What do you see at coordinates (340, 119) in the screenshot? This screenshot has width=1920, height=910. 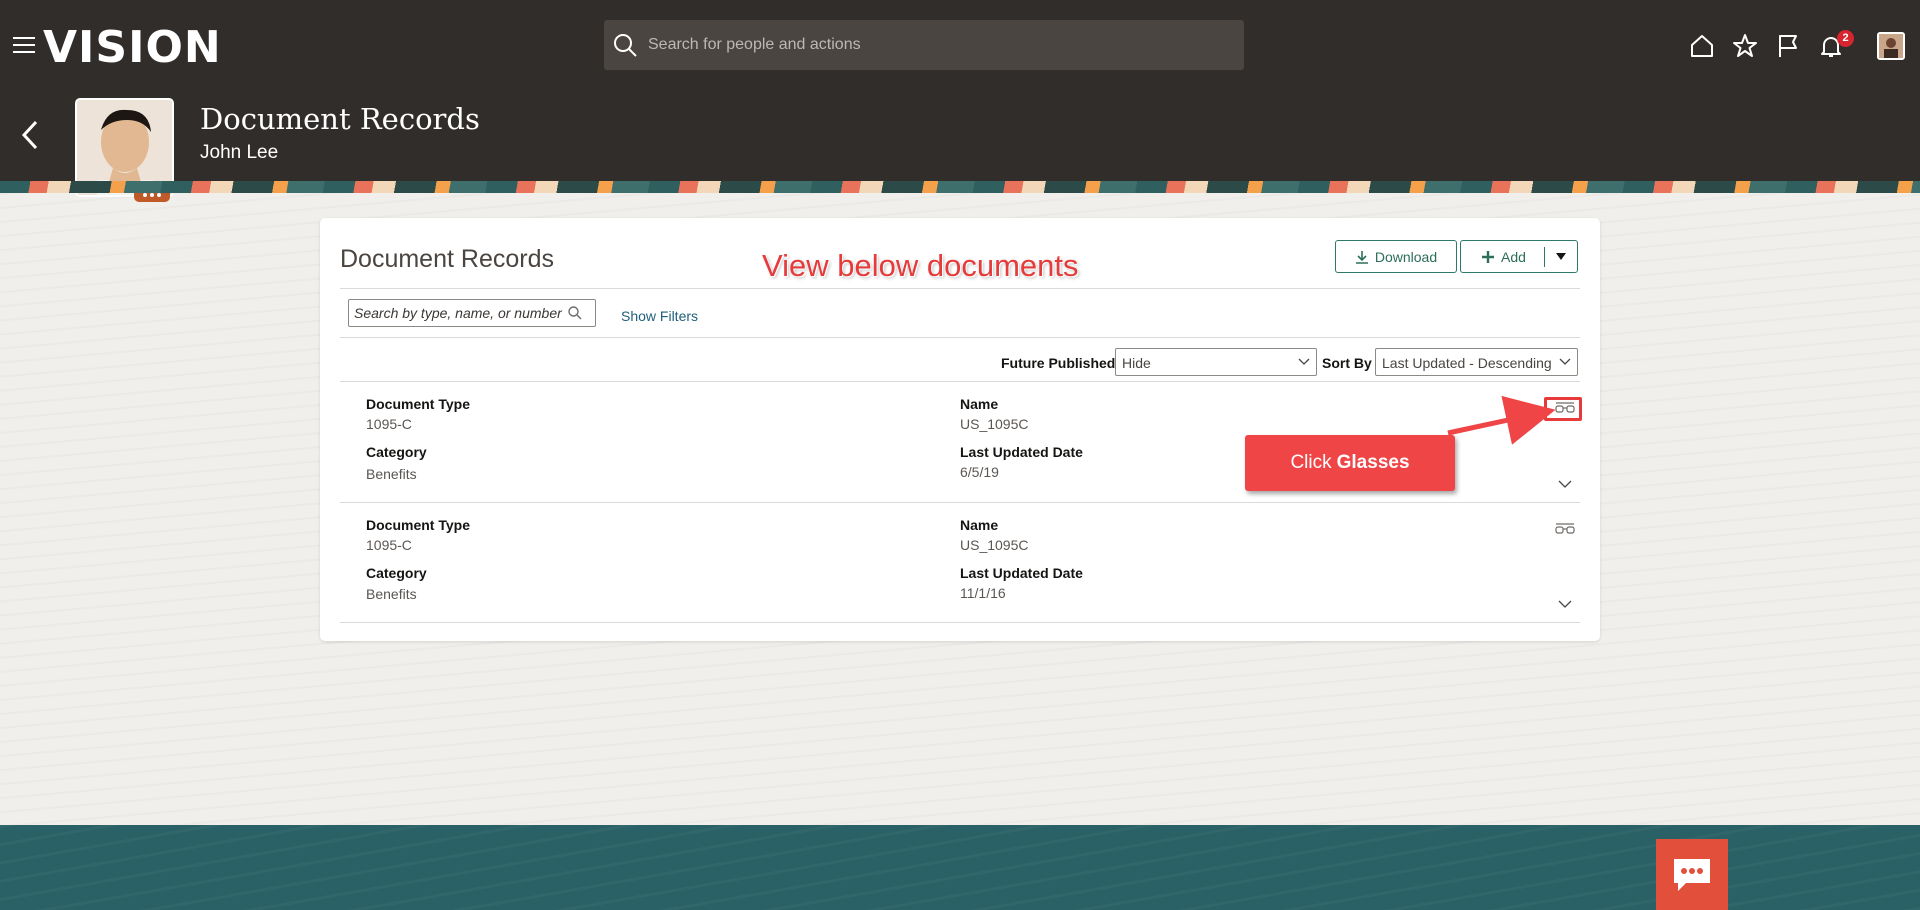 I see `page-title: Document Records` at bounding box center [340, 119].